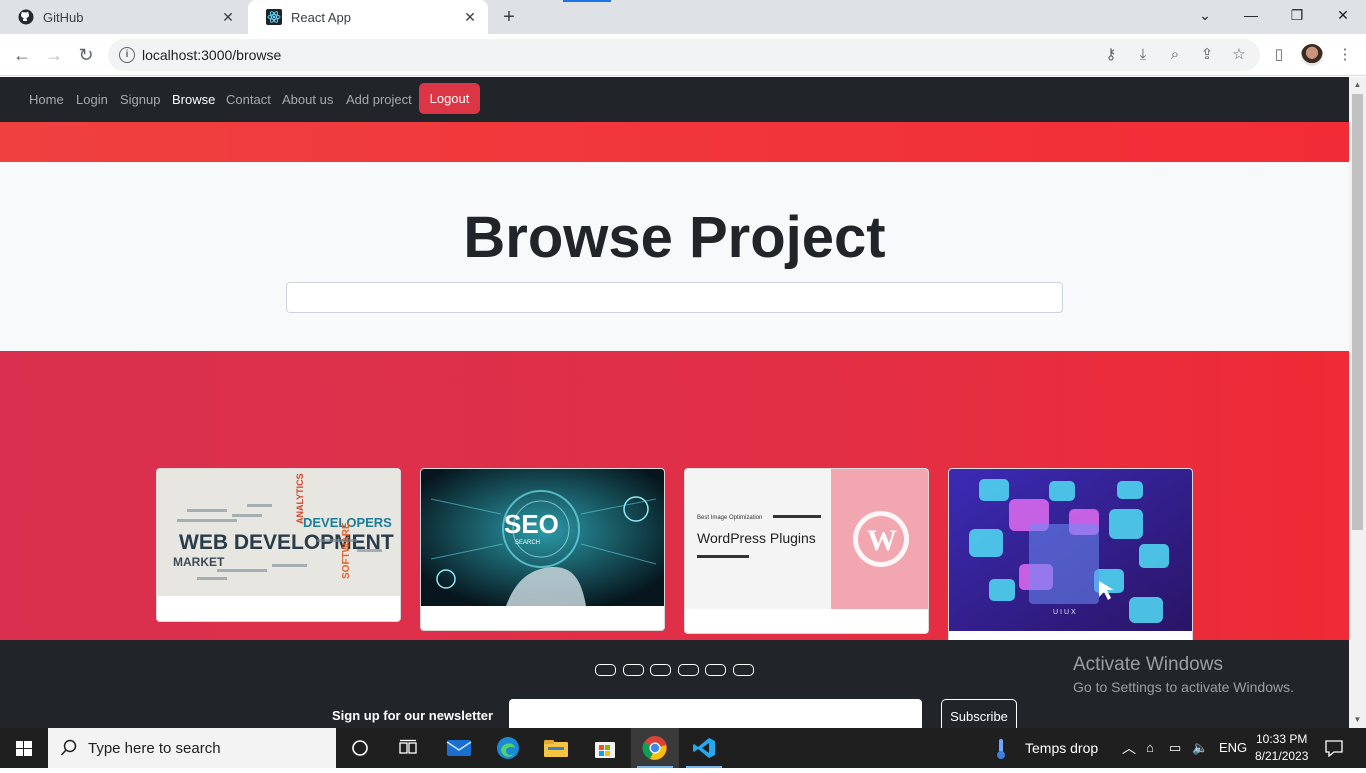 The image size is (1366, 773). What do you see at coordinates (674, 142) in the screenshot?
I see `hero-top-band` at bounding box center [674, 142].